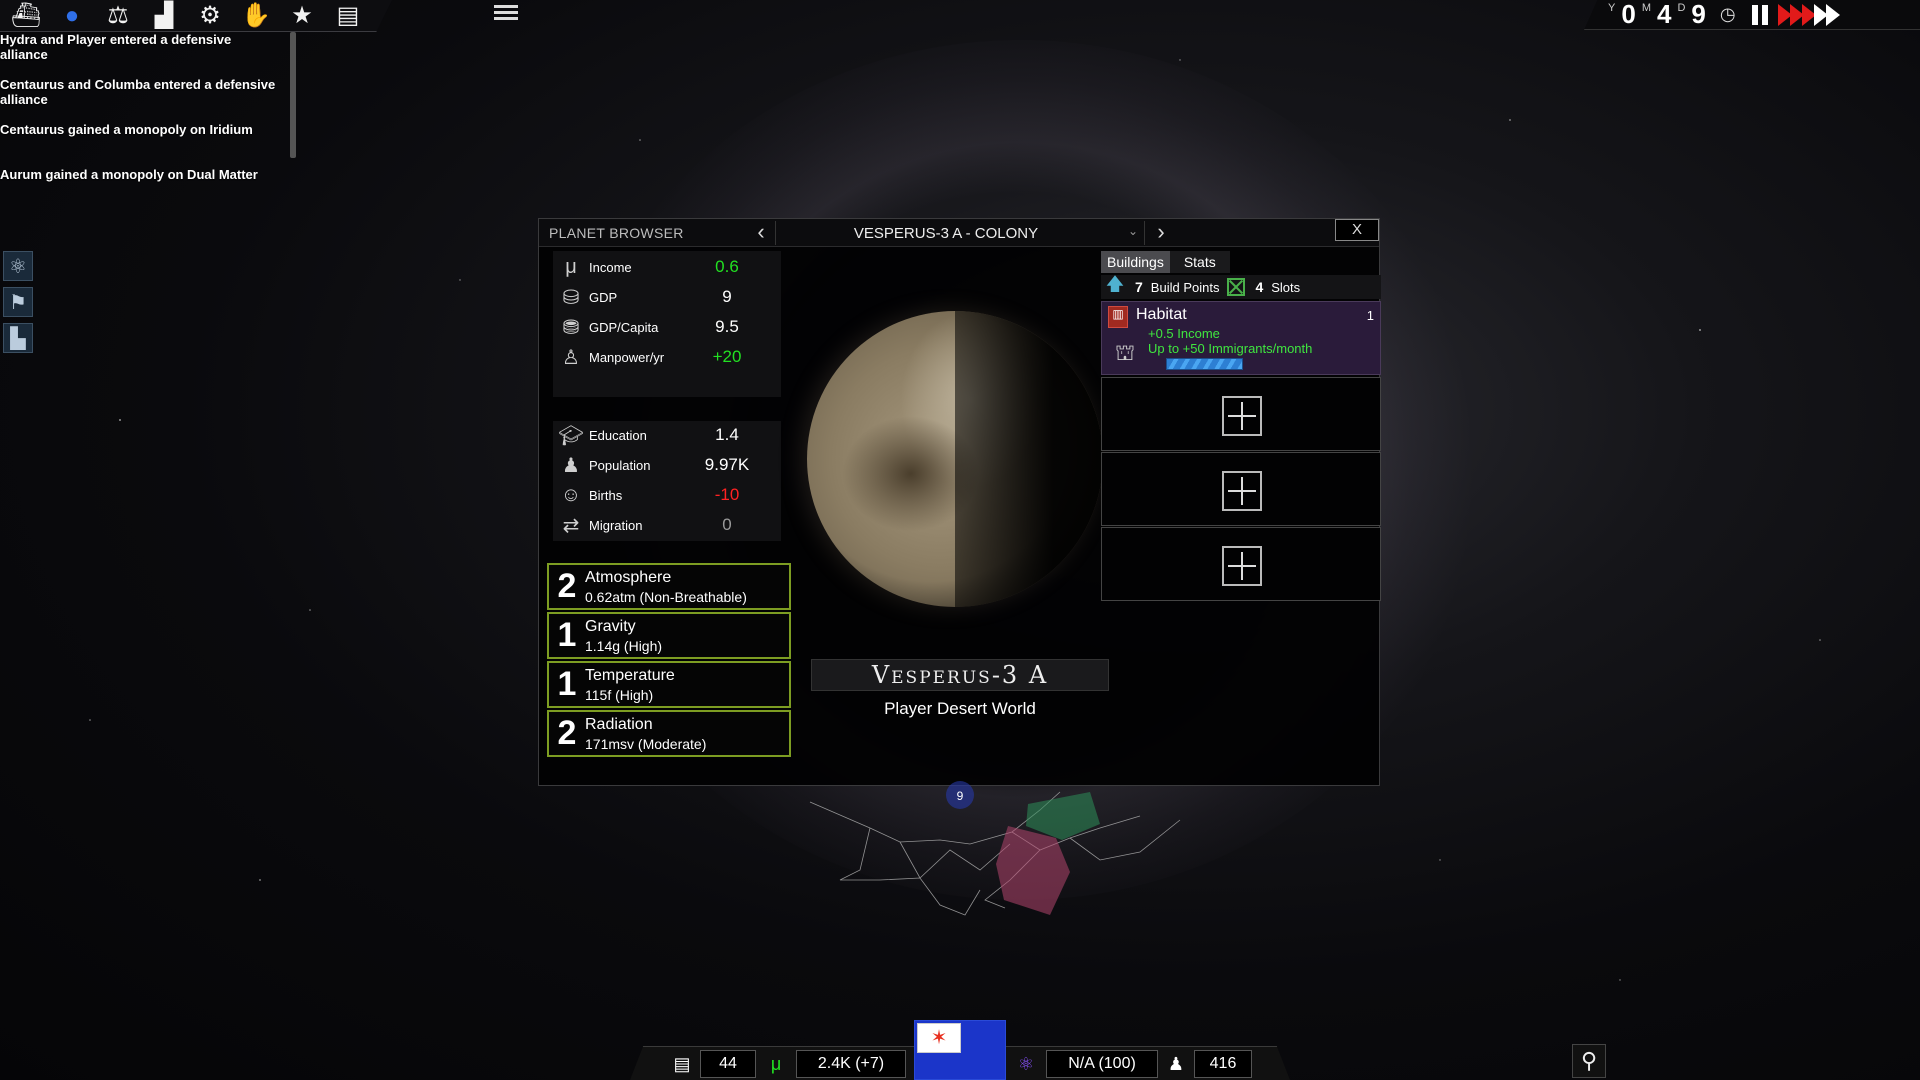 The image size is (1920, 1080). I want to click on build-points-row: 🡅 7 Build Points 4 Slots, so click(1241, 286).